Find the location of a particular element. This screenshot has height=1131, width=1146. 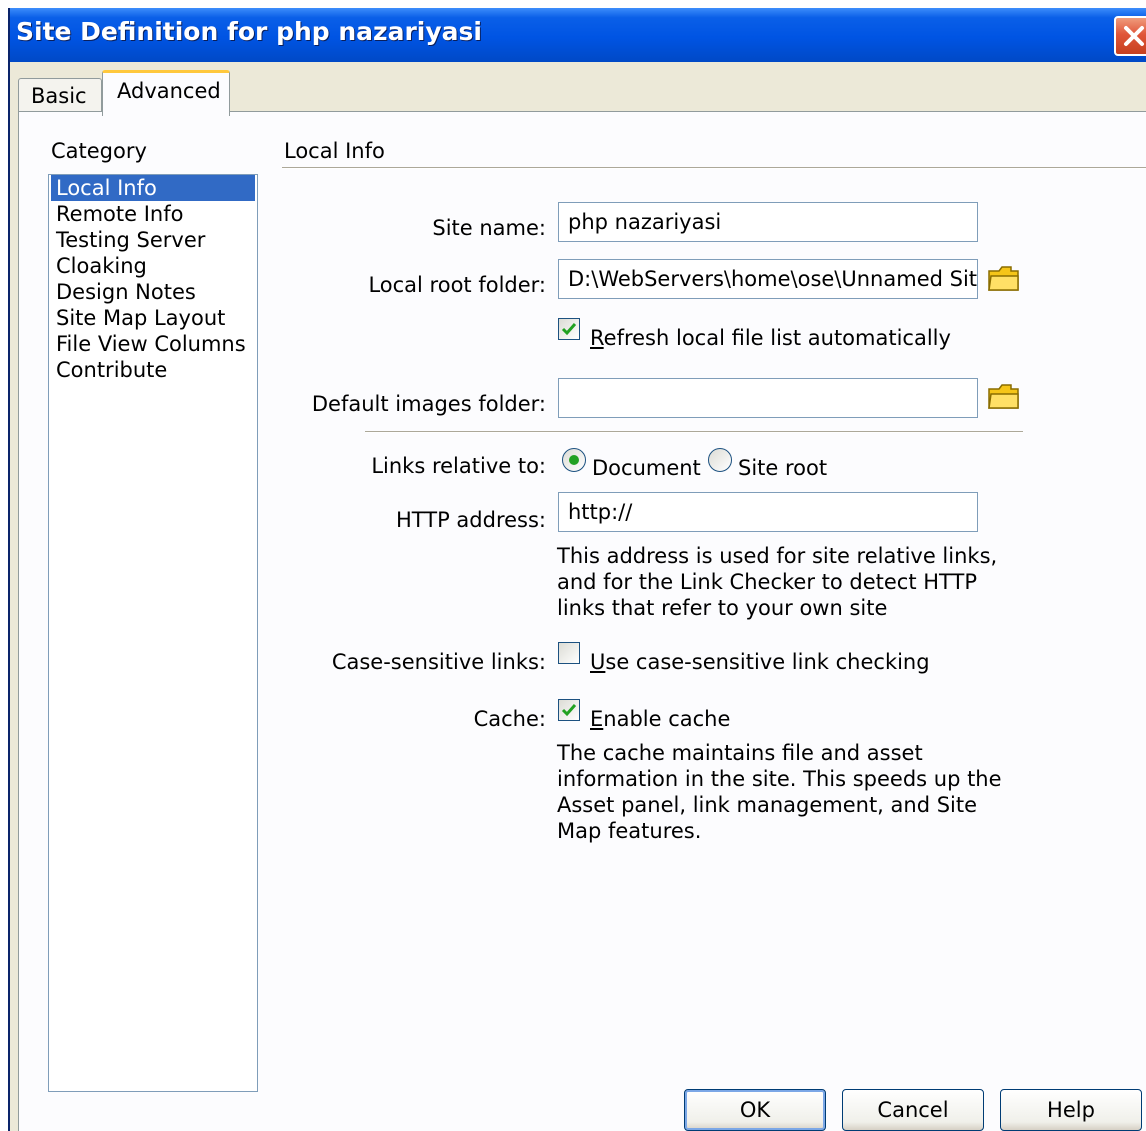

site-name-input: php nazariyasi is located at coordinates (768, 222).